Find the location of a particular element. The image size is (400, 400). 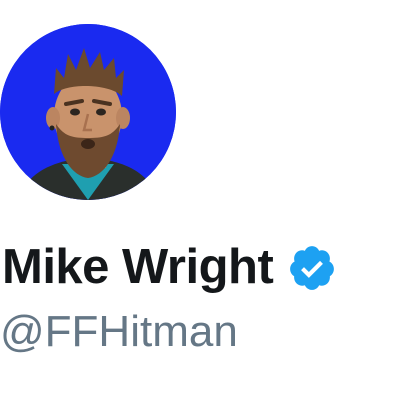

display-name: Mike Wright is located at coordinates (138, 267).